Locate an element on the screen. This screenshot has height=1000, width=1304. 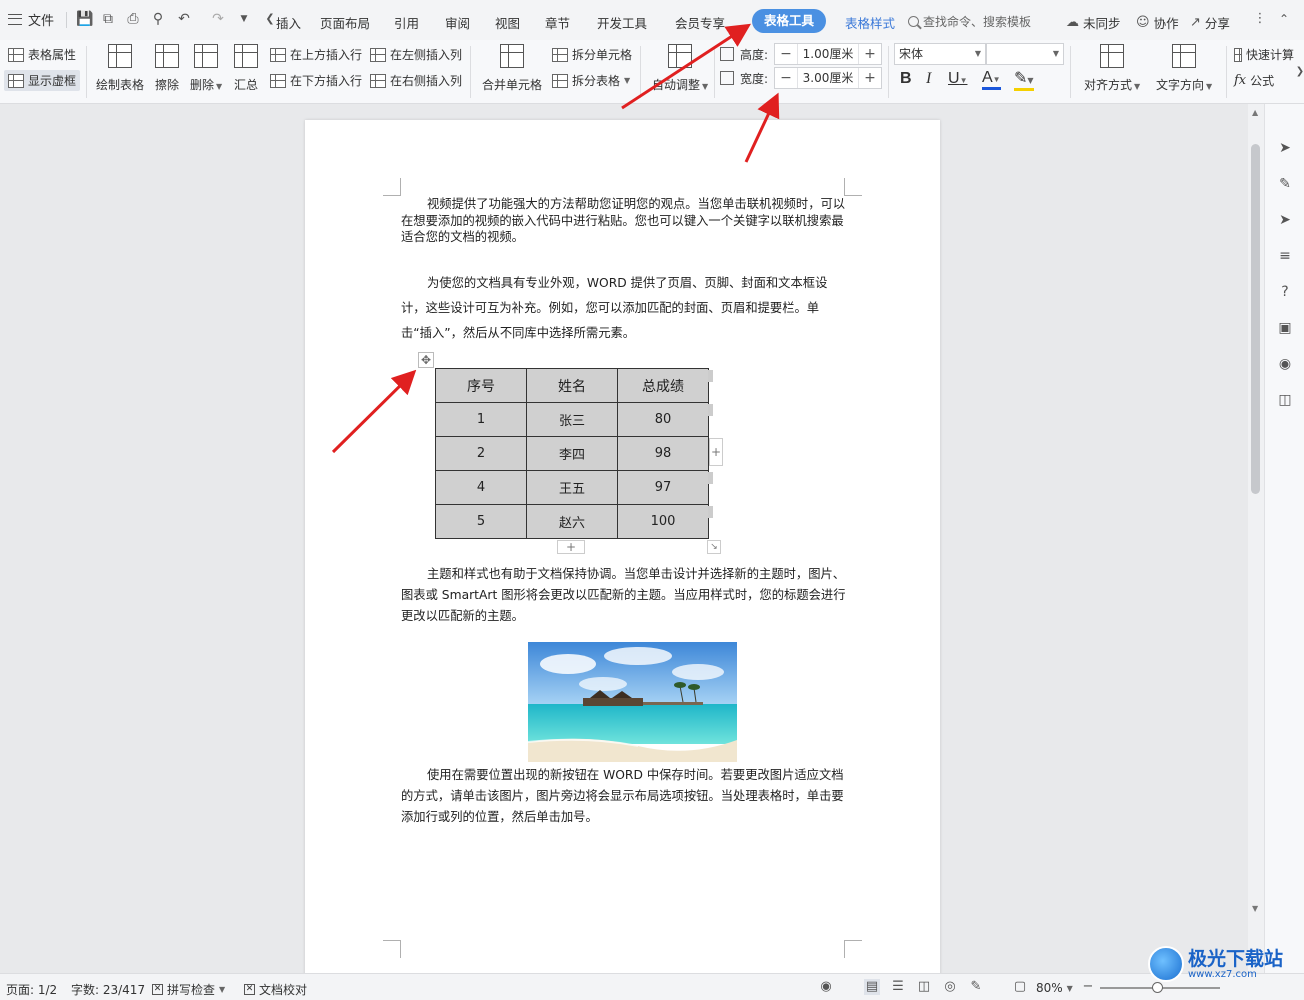
insert-row-above-button: 在上方插入行 is located at coordinates (316, 54).